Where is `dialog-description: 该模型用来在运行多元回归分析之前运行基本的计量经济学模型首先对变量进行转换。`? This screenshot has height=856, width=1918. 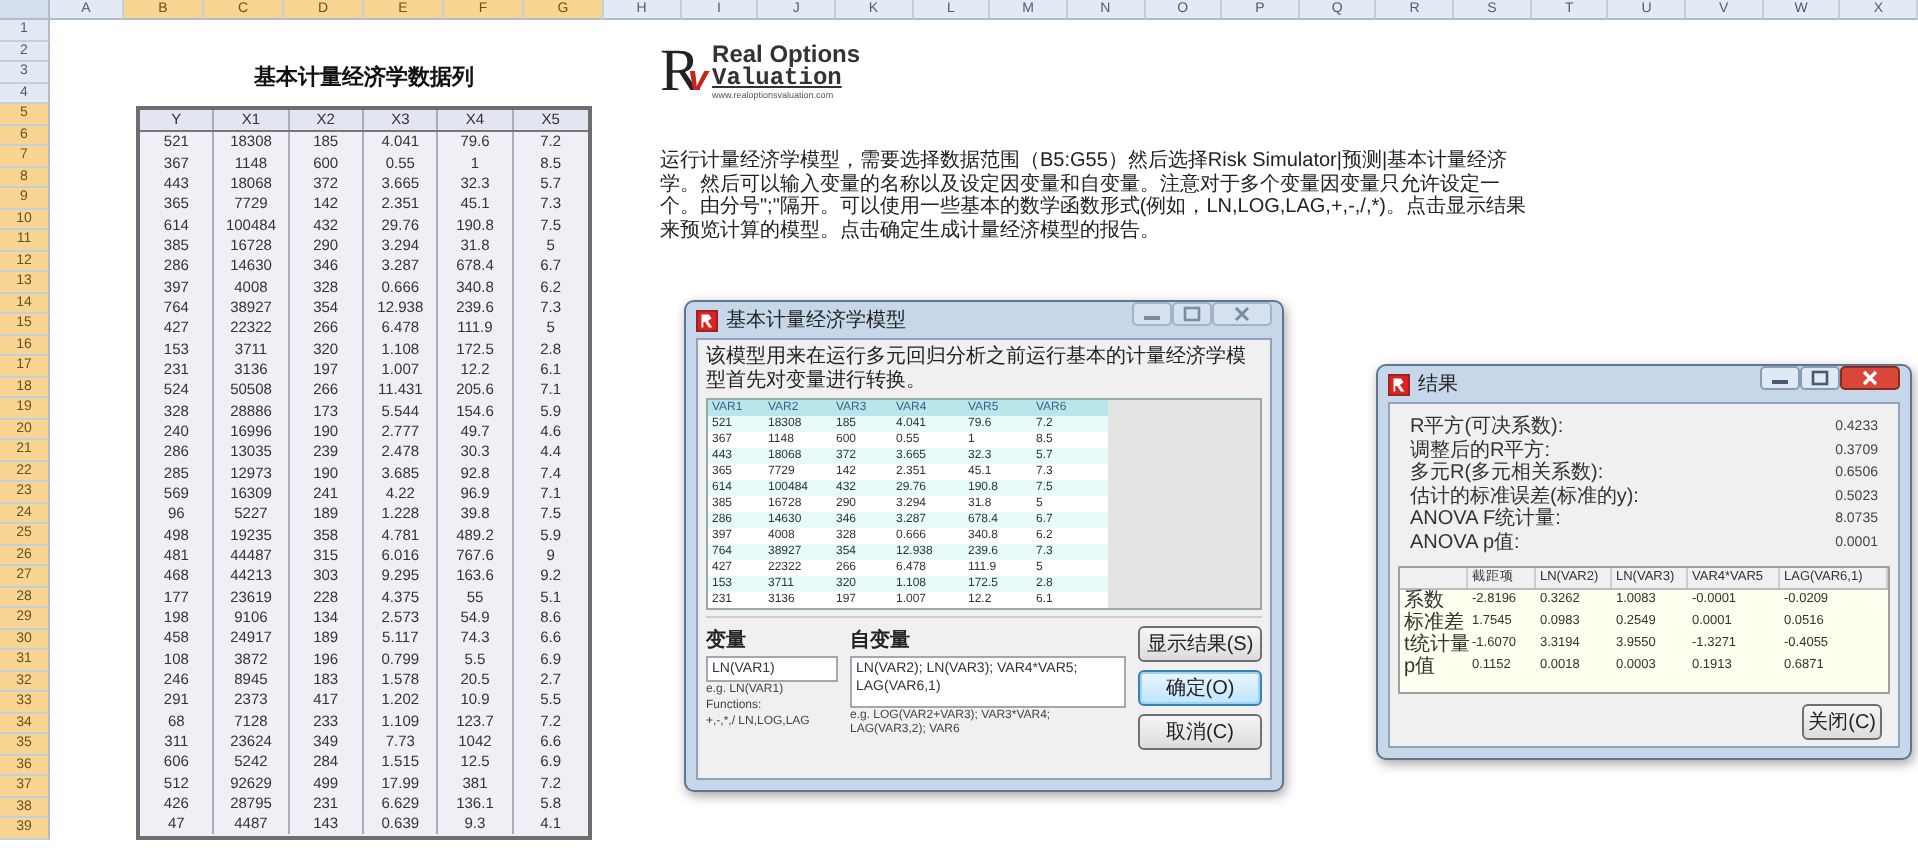
dialog-description: 该模型用来在运行多元回归分析之前运行基本的计量经济学模型首先对变量进行转换。 is located at coordinates (977, 369).